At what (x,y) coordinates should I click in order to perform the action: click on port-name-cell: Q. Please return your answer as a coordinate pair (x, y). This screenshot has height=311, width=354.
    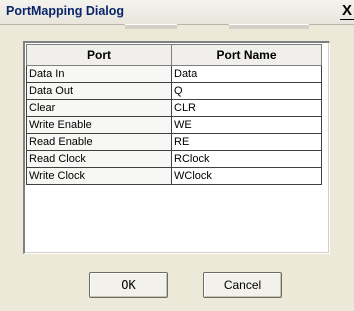
    Looking at the image, I should click on (246, 91).